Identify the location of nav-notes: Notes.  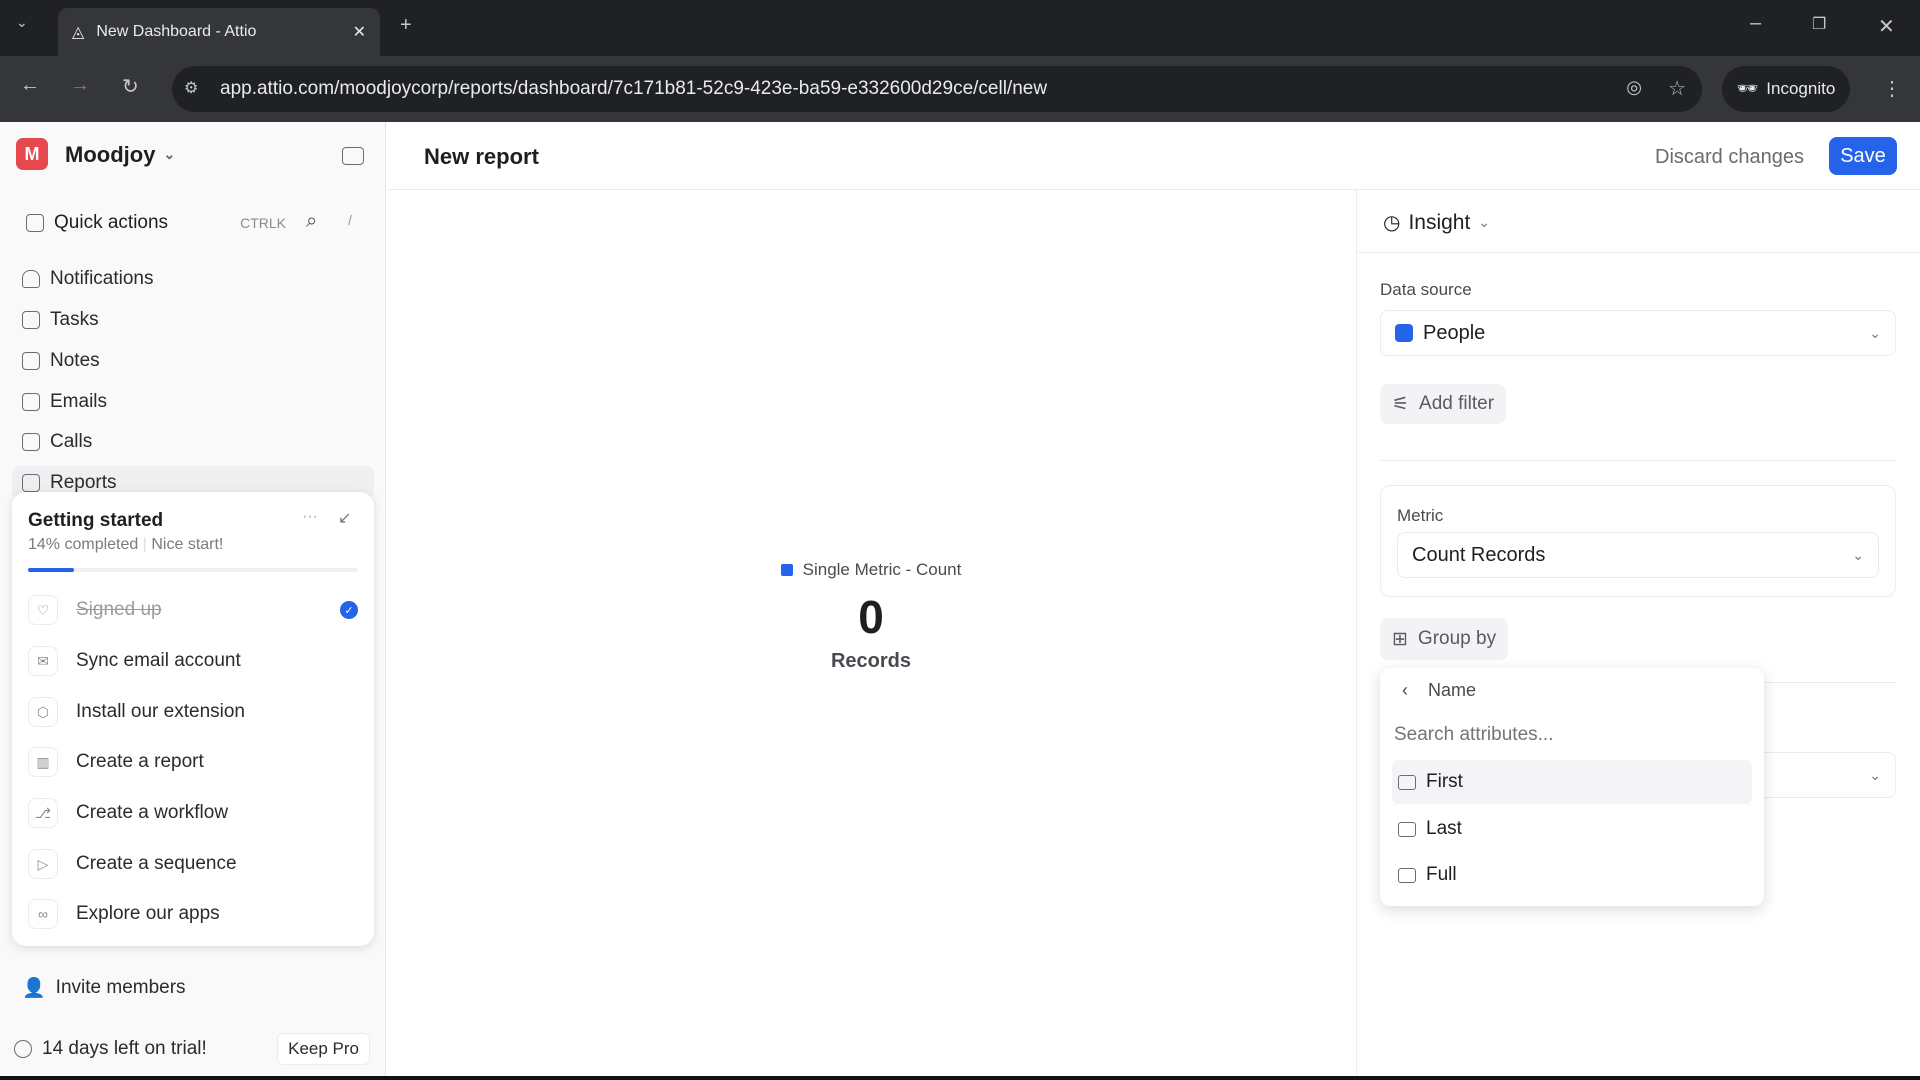
(61, 361).